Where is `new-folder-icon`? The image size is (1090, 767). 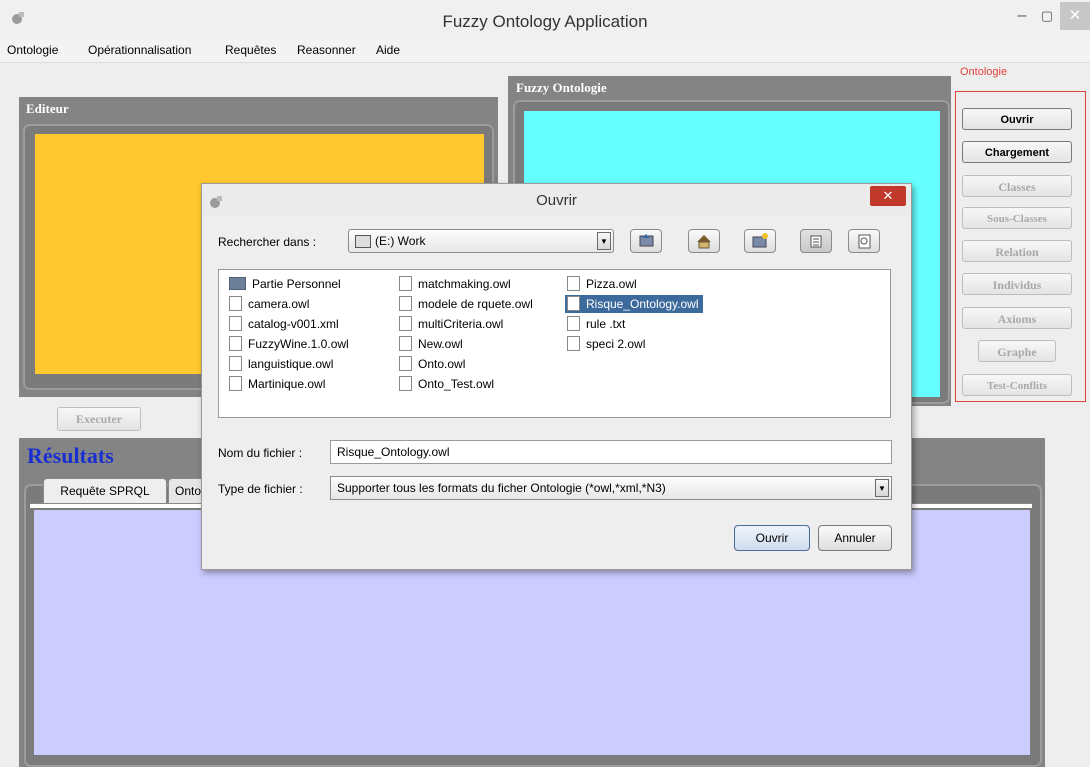
new-folder-icon is located at coordinates (760, 240).